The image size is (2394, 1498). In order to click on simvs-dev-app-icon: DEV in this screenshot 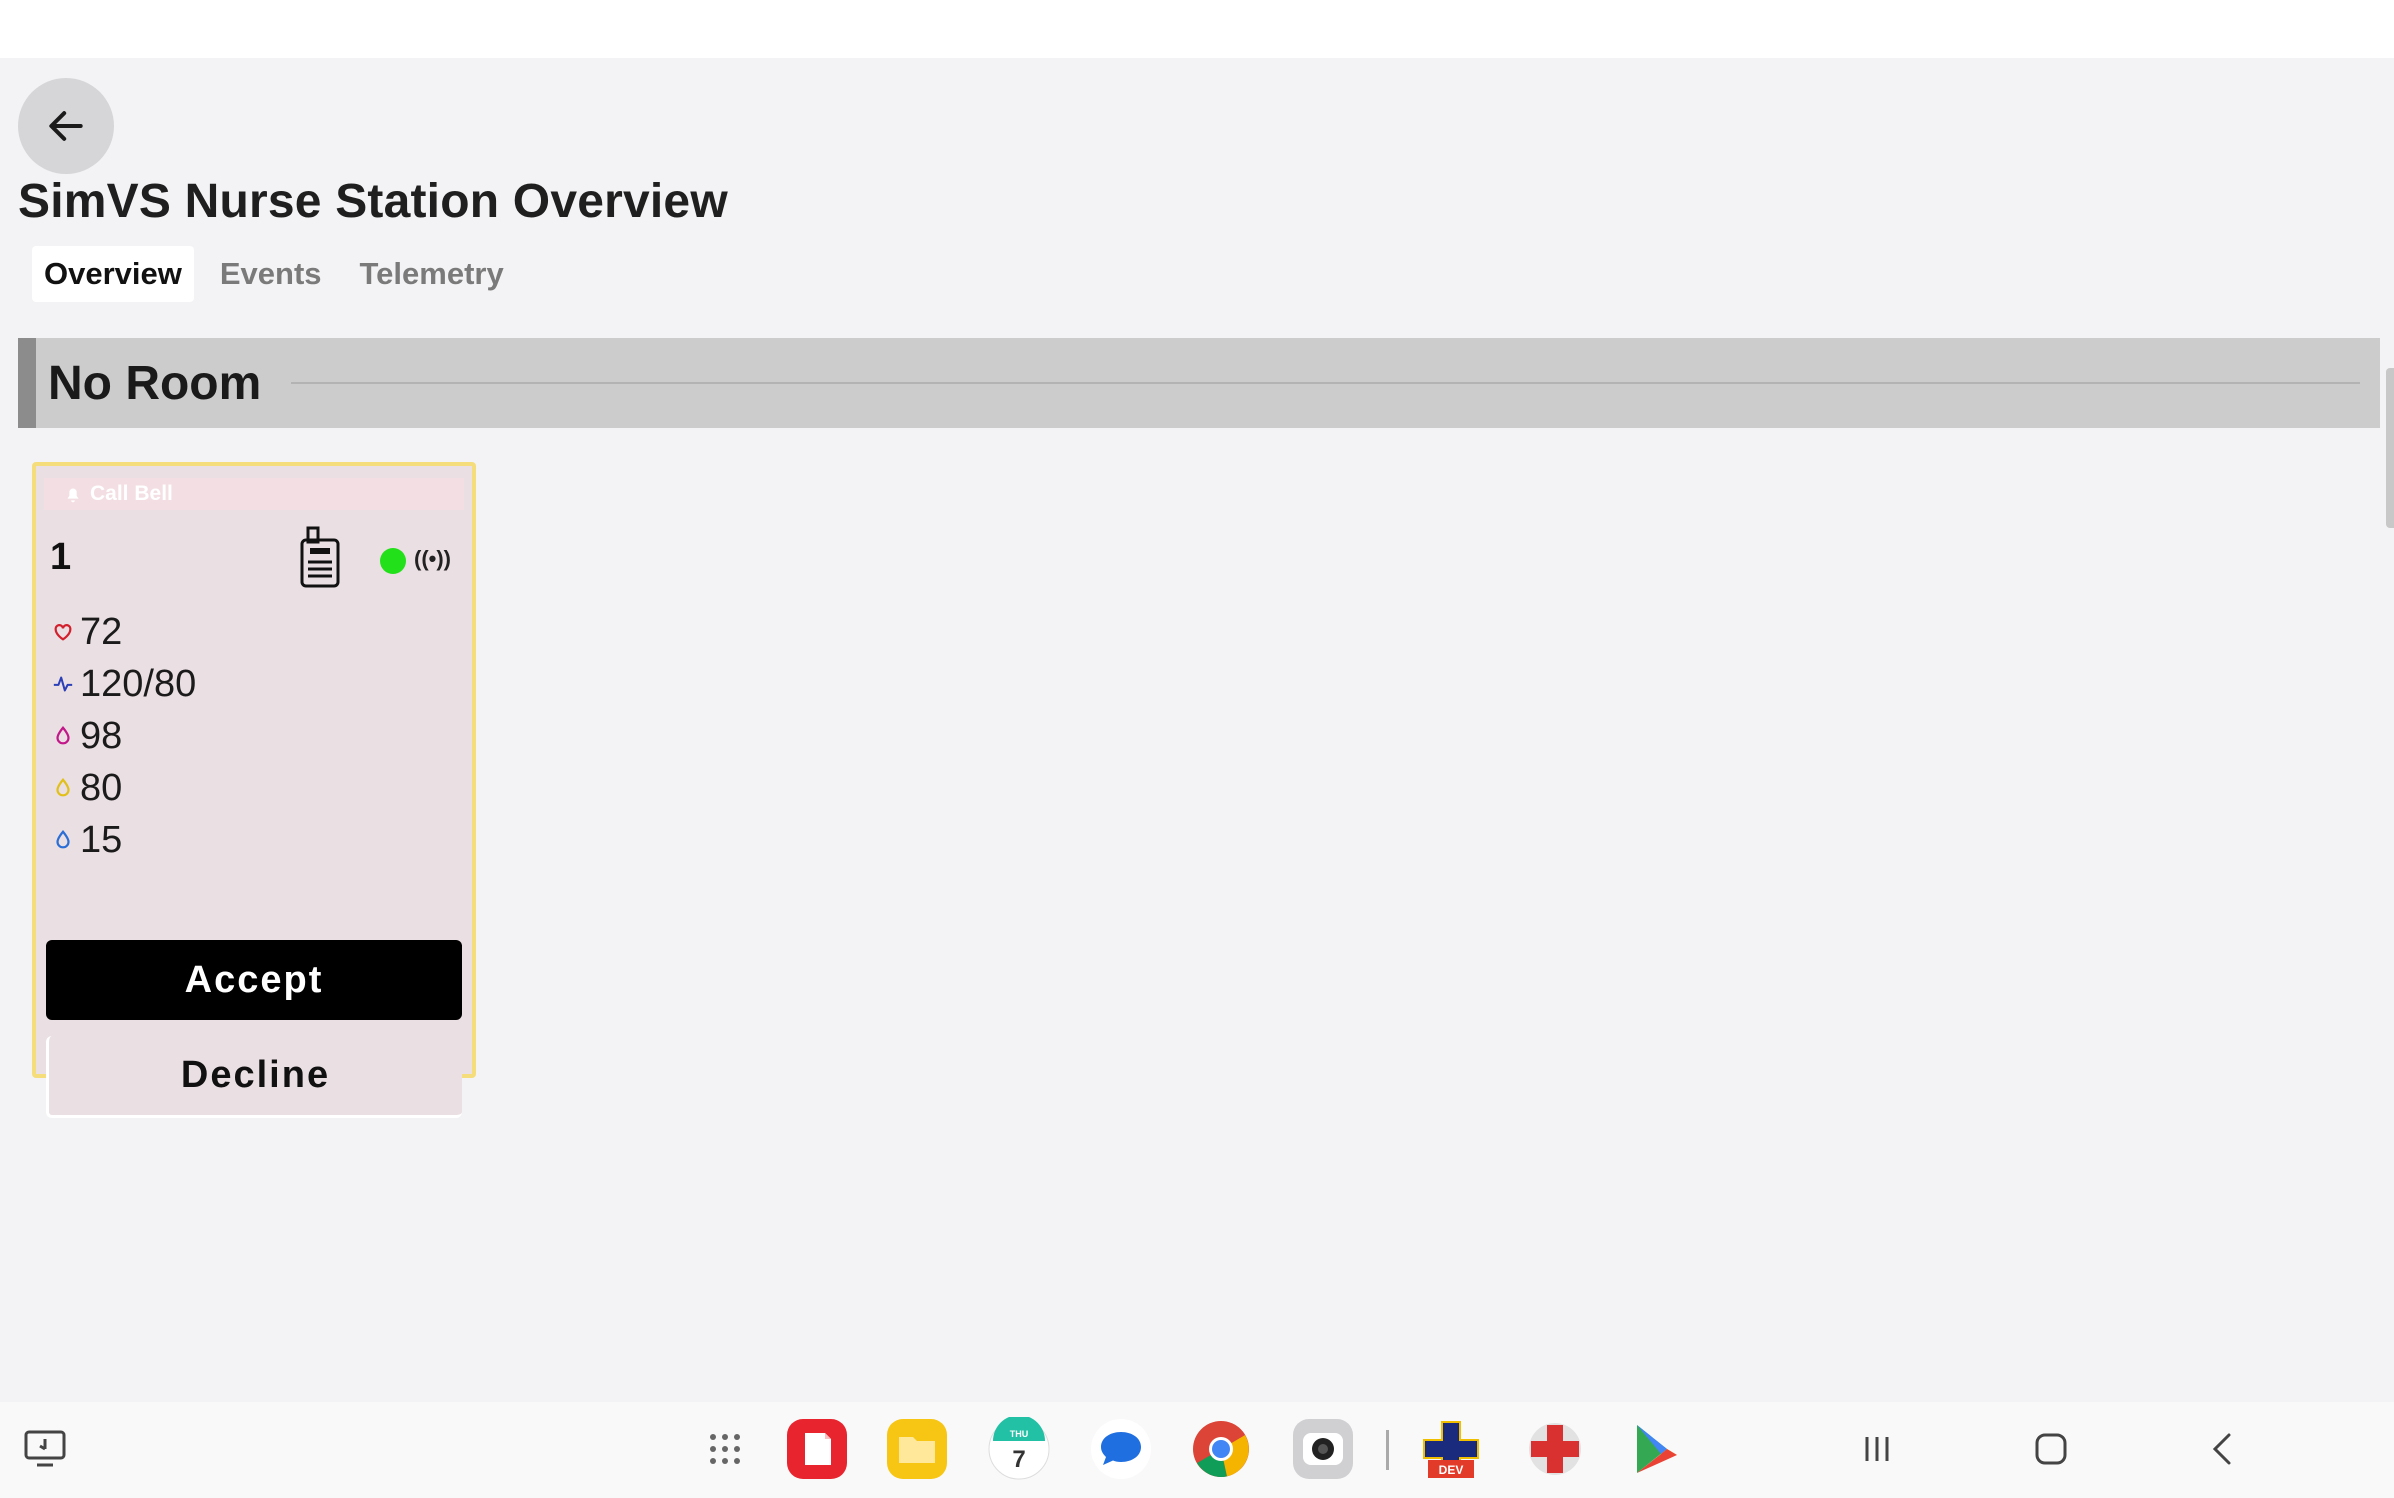, I will do `click(1451, 1449)`.